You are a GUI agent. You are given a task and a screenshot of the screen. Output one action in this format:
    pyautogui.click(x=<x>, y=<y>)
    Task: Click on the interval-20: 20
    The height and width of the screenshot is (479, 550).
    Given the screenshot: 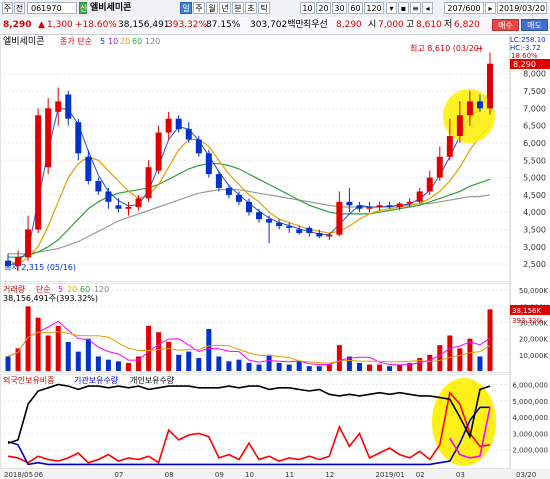 What is the action you would take?
    pyautogui.click(x=323, y=8)
    